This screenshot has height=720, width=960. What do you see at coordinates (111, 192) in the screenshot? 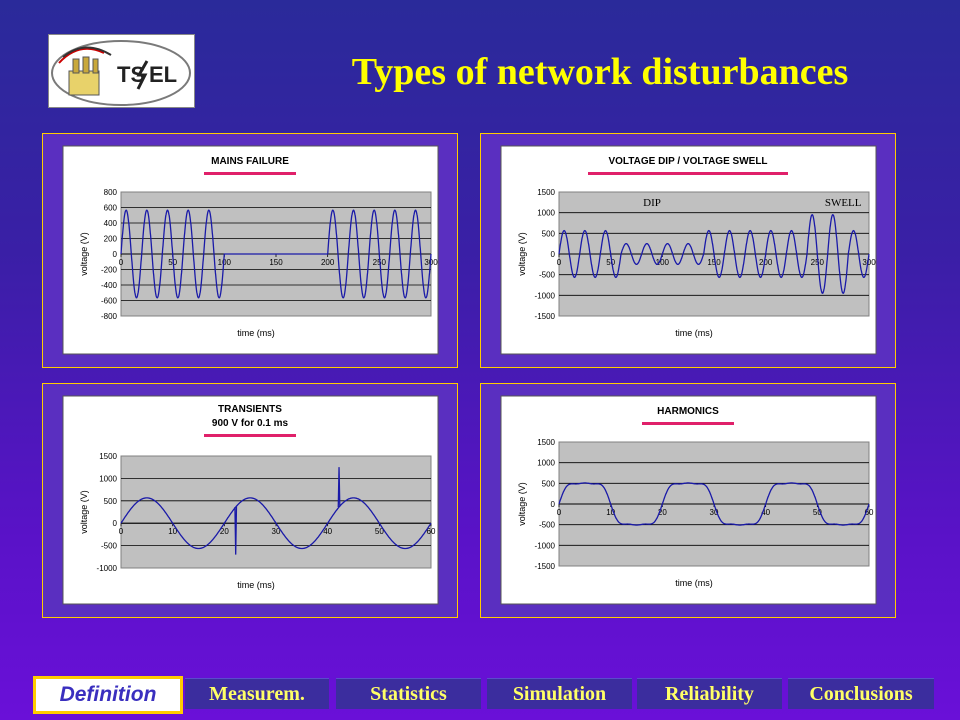
I see `y-tick-label: 800` at bounding box center [111, 192].